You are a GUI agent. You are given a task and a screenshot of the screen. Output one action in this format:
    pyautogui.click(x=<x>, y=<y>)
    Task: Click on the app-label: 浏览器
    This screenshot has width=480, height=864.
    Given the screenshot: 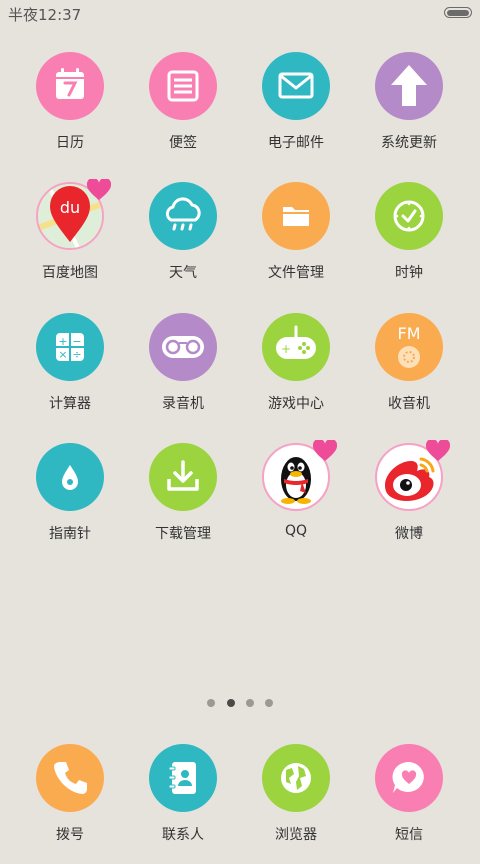 What is the action you would take?
    pyautogui.click(x=296, y=835)
    